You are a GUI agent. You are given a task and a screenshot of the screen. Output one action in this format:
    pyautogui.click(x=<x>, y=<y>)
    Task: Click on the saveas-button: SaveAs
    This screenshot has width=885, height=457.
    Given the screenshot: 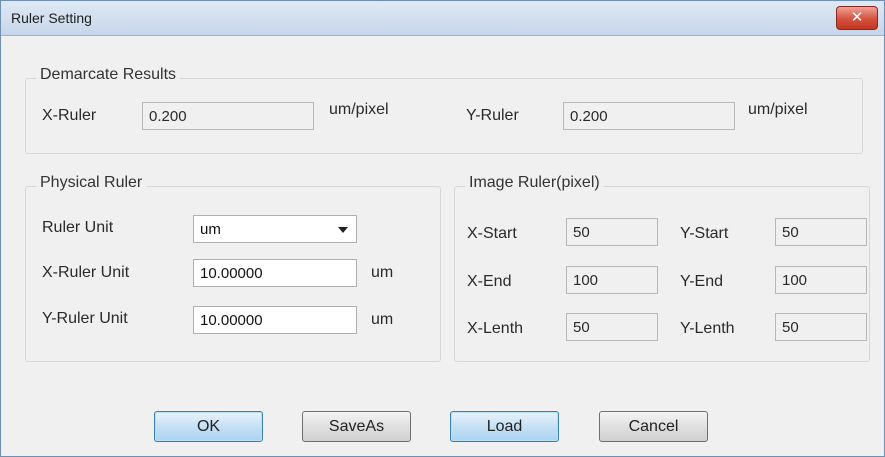 What is the action you would take?
    pyautogui.click(x=356, y=426)
    